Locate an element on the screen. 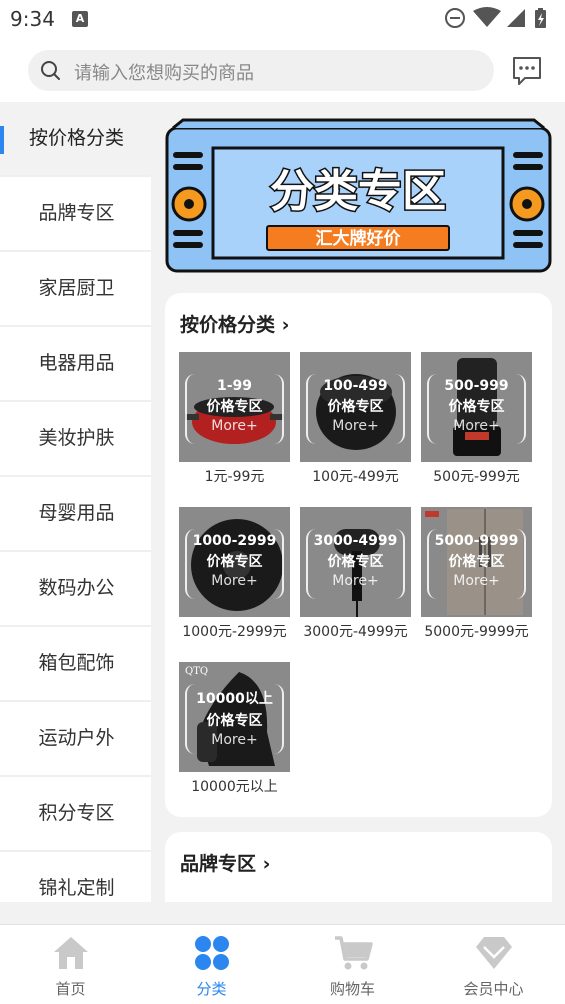  sidebar-item-baby: 母婴用品 is located at coordinates (75, 514).